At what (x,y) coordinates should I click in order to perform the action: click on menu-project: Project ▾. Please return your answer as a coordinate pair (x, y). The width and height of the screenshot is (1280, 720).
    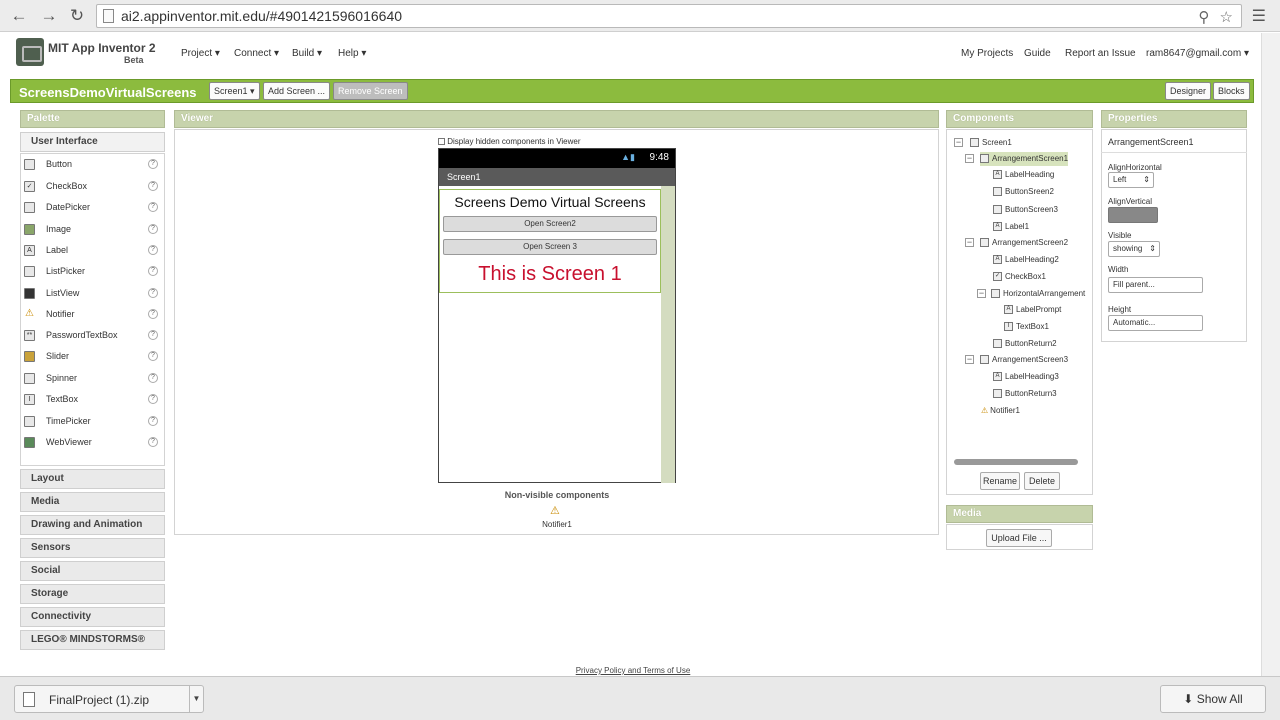
    Looking at the image, I should click on (200, 53).